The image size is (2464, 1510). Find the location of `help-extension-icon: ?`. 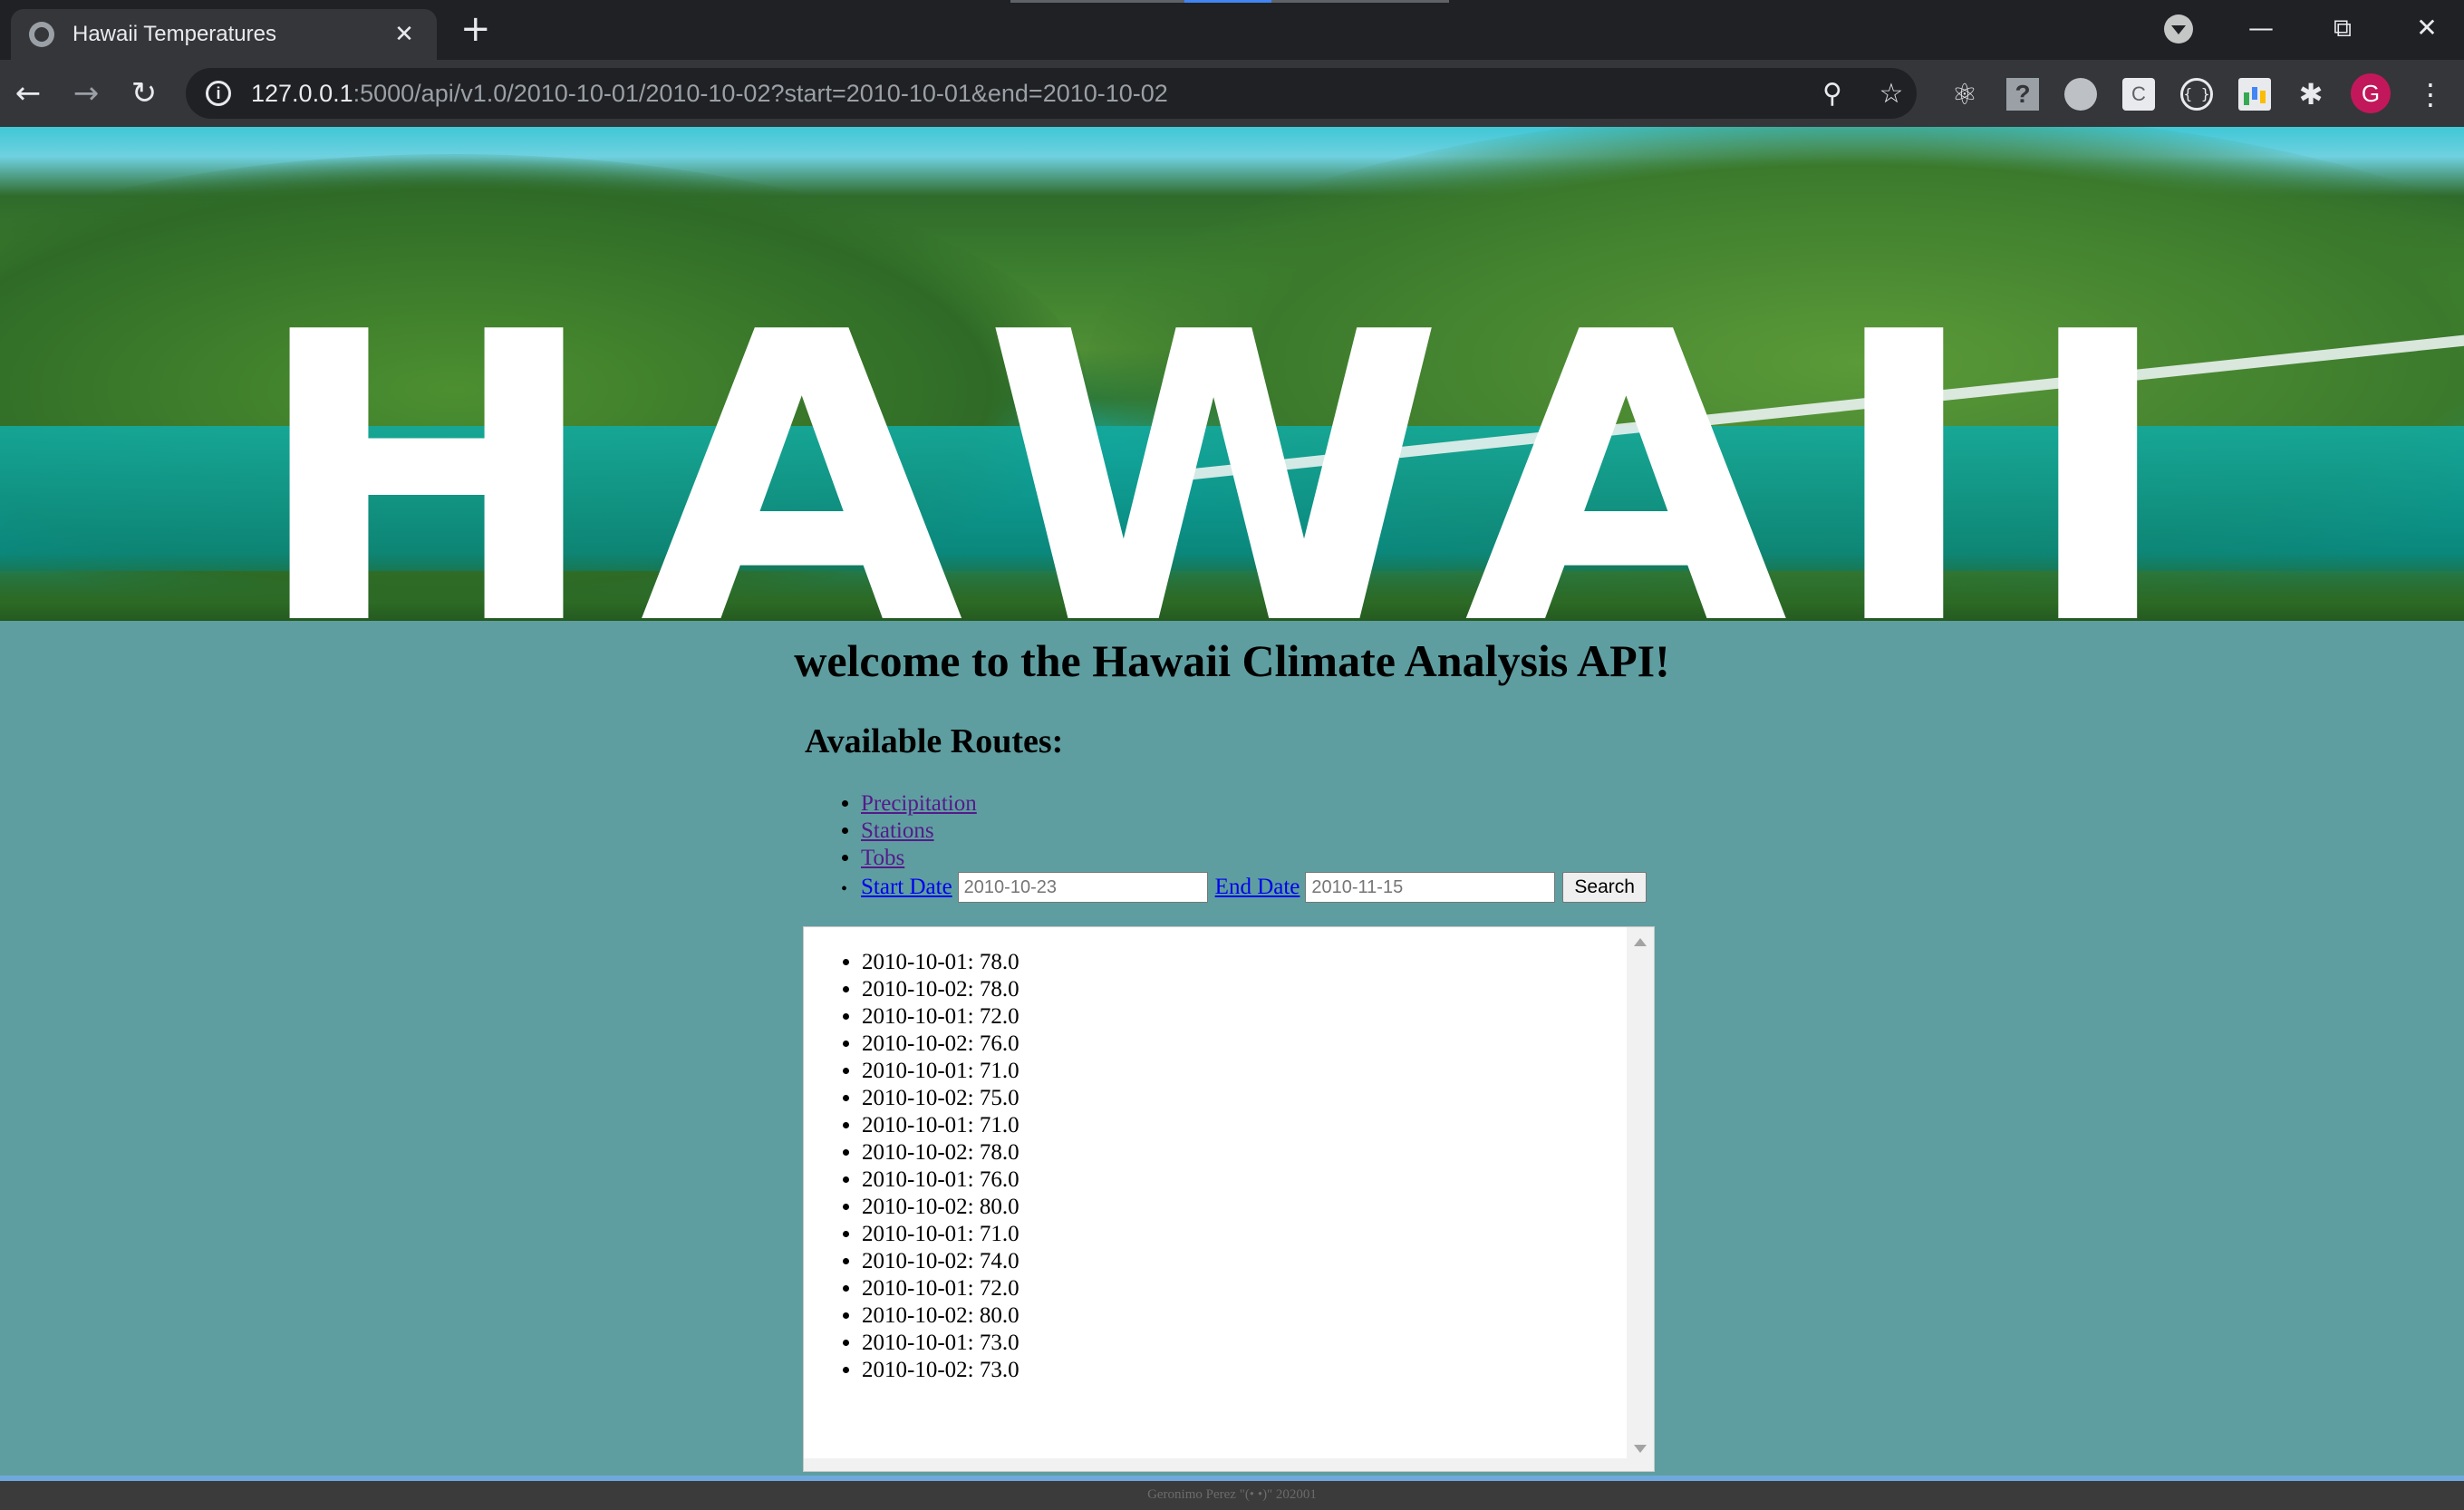

help-extension-icon: ? is located at coordinates (2022, 94).